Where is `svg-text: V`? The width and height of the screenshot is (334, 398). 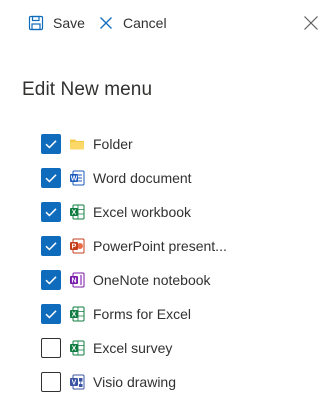 svg-text: V is located at coordinates (74, 383).